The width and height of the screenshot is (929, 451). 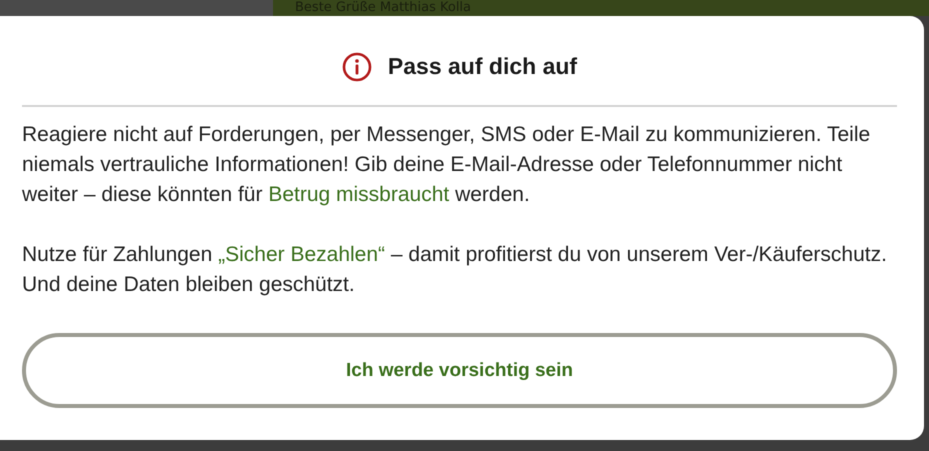 I want to click on dialog-title: Pass auf dich auf, so click(x=483, y=66).